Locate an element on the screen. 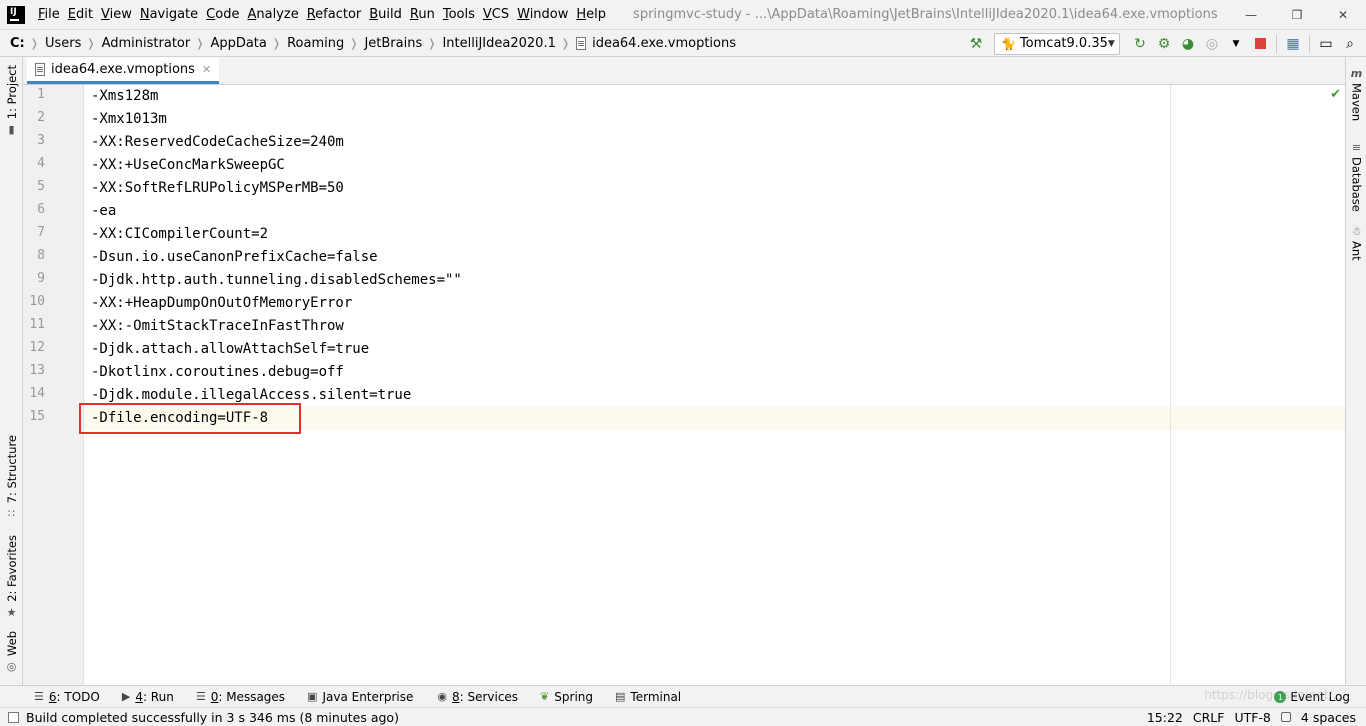 The width and height of the screenshot is (1366, 726). messages-tool-button: ☰ 0: Messages is located at coordinates (240, 697).